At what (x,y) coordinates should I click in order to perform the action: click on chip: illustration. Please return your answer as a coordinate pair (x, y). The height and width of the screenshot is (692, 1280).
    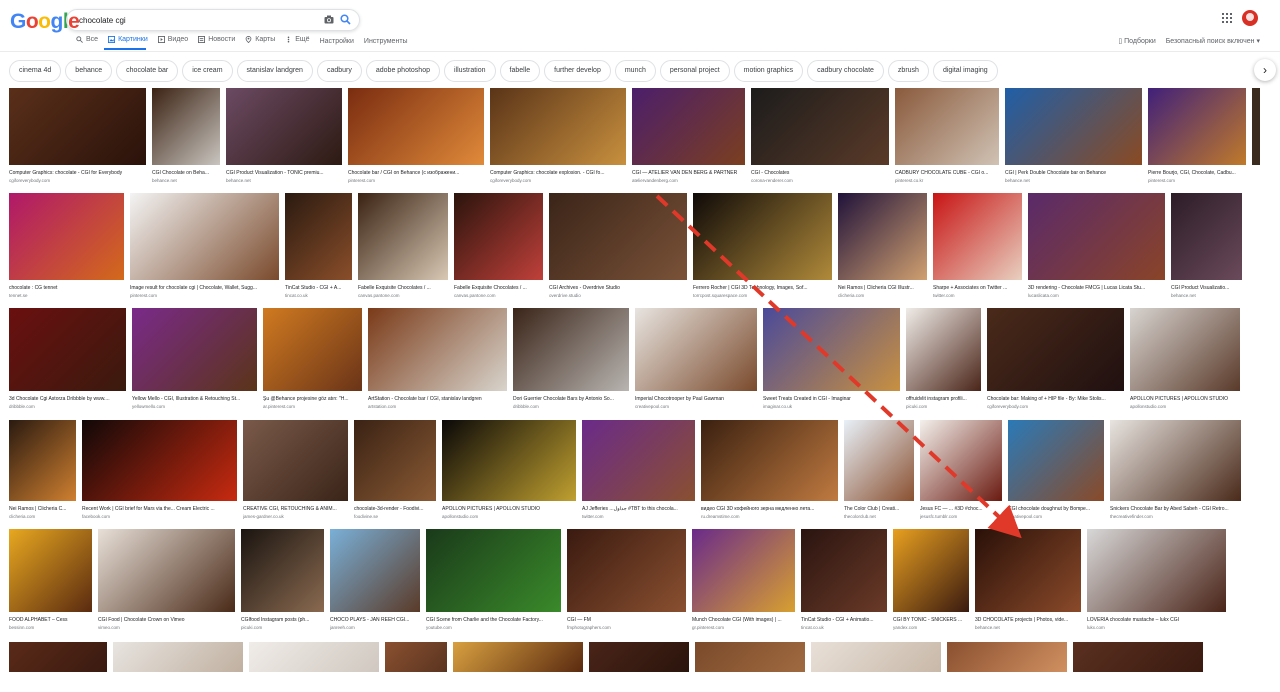
    Looking at the image, I should click on (469, 71).